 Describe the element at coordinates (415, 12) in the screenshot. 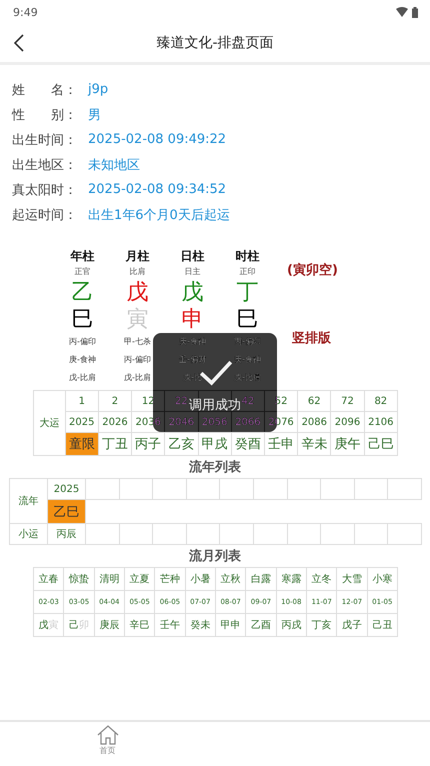

I see `battery-icon` at that location.